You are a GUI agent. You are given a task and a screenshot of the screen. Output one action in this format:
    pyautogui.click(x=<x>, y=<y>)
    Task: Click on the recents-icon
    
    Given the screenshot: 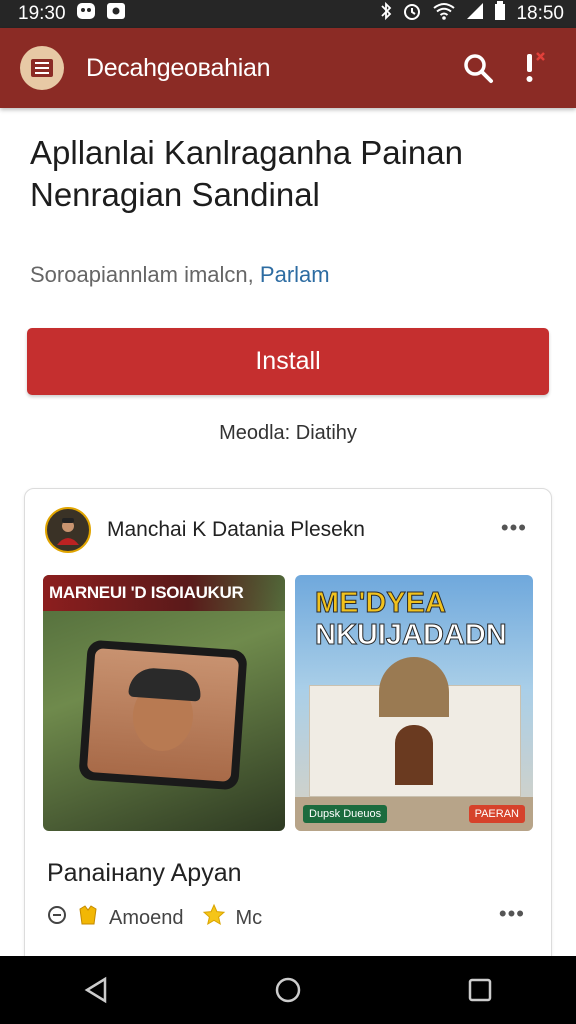 What is the action you would take?
    pyautogui.click(x=480, y=990)
    